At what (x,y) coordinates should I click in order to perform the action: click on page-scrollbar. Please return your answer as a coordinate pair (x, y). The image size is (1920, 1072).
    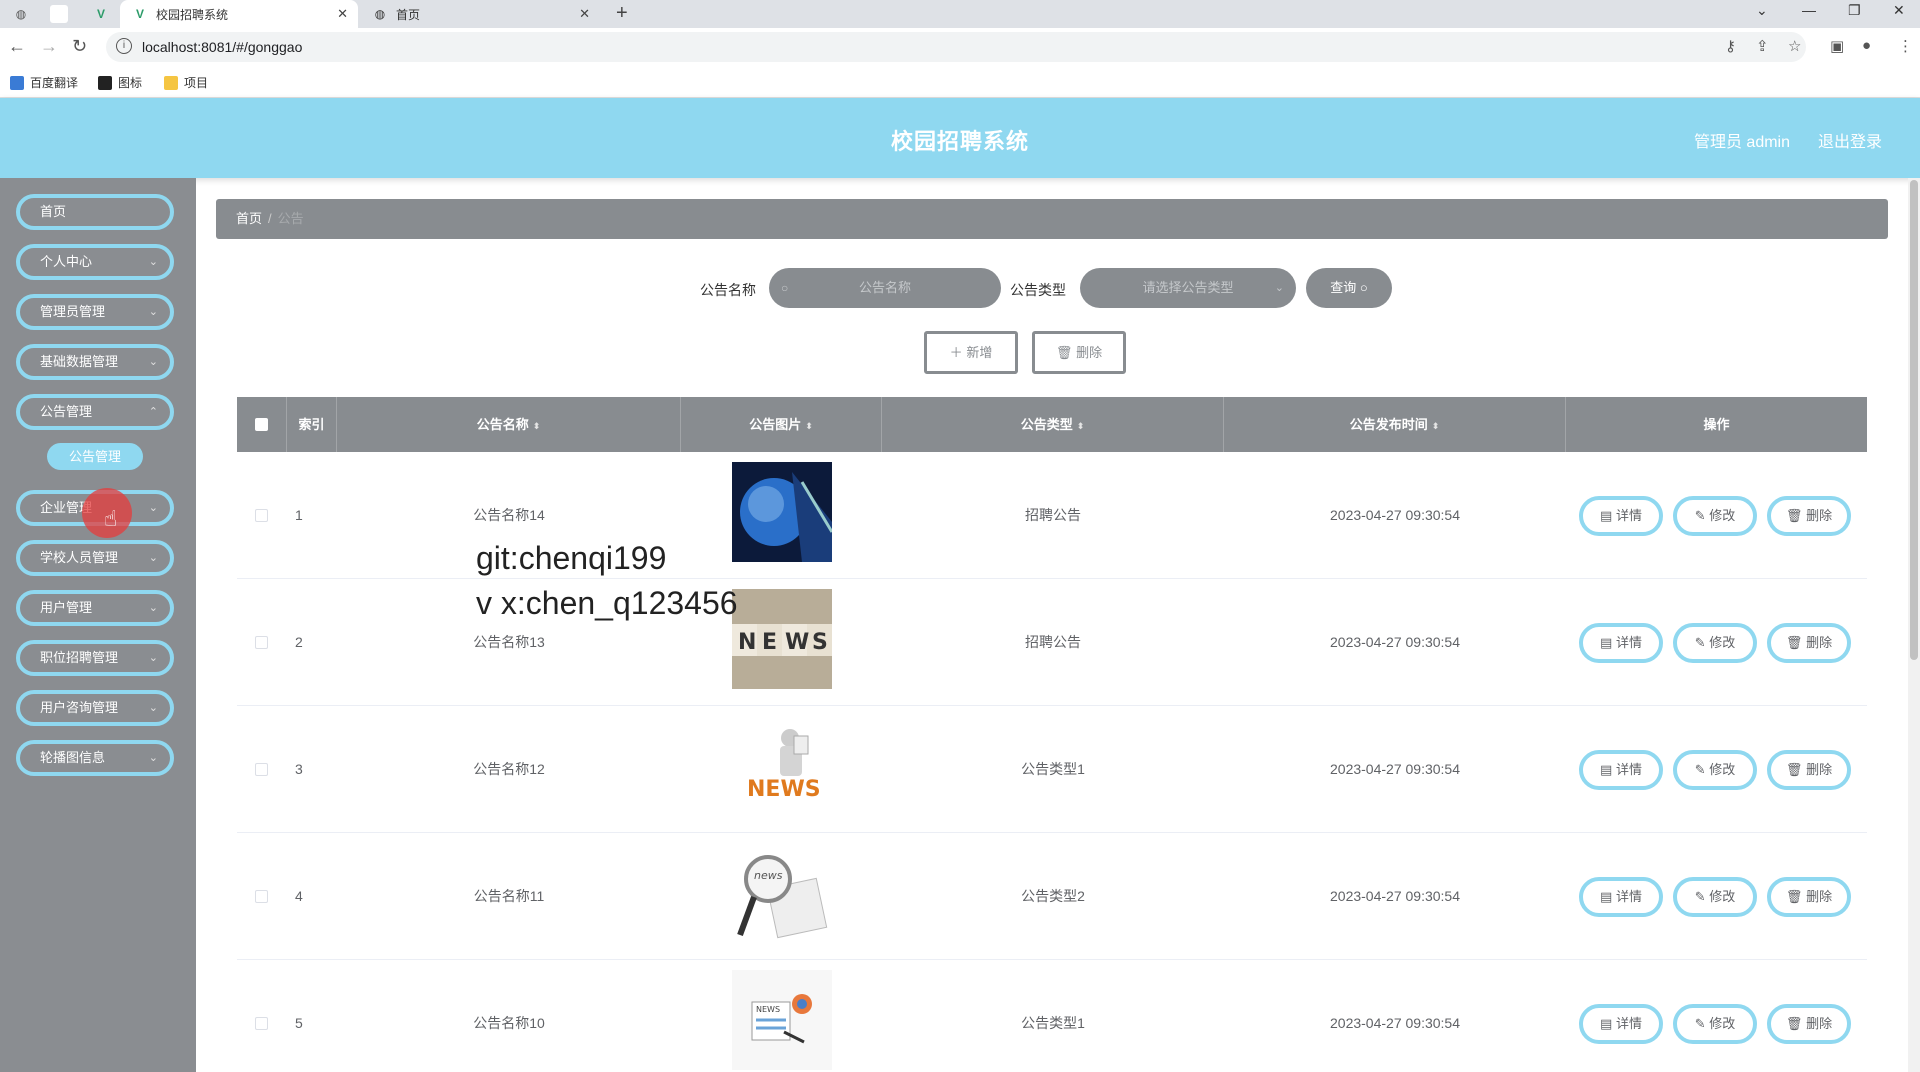
    Looking at the image, I should click on (1914, 625).